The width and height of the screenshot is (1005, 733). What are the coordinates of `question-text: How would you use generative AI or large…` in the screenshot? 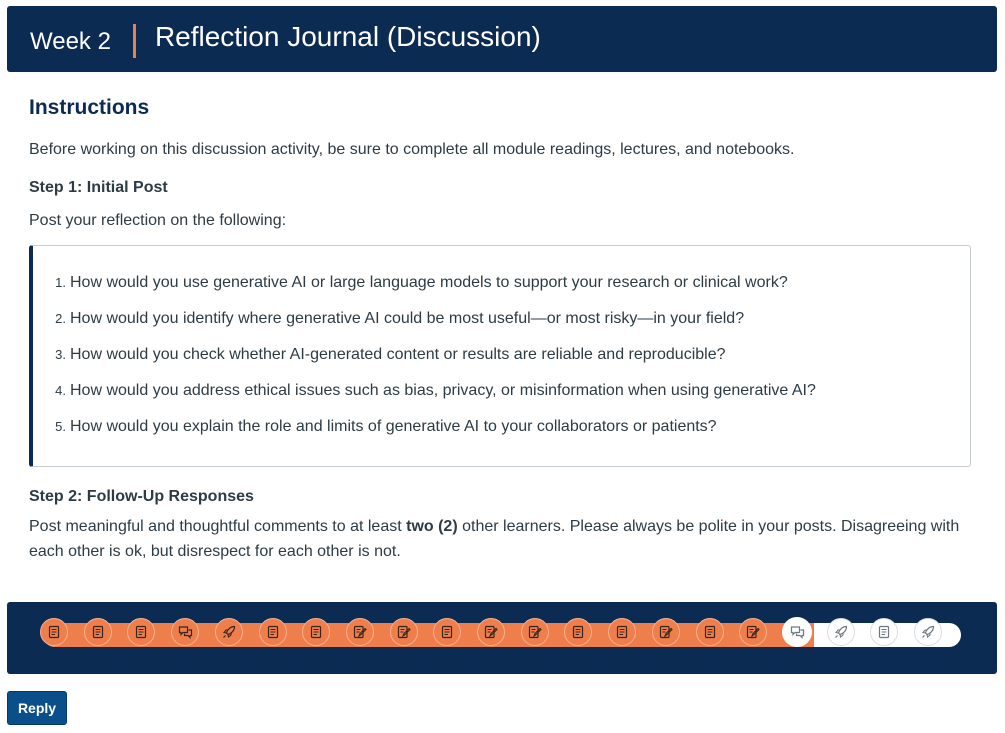 It's located at (429, 282).